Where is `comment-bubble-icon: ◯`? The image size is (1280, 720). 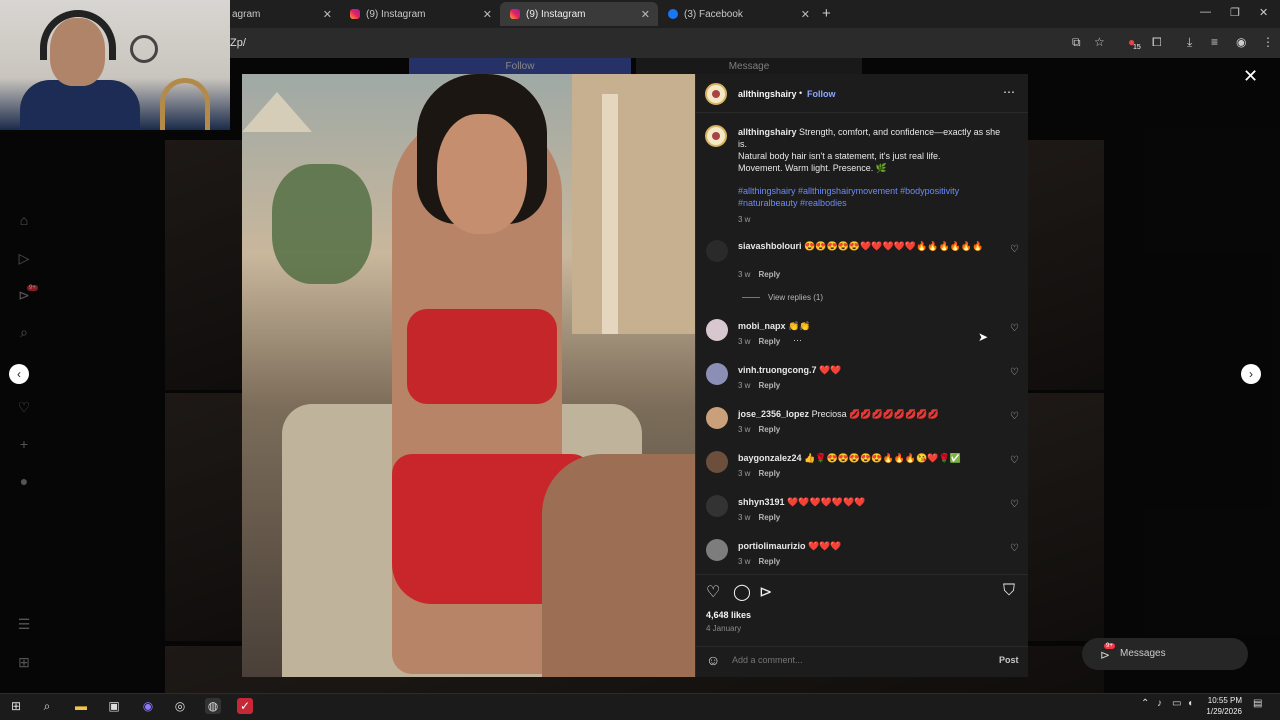 comment-bubble-icon: ◯ is located at coordinates (742, 592).